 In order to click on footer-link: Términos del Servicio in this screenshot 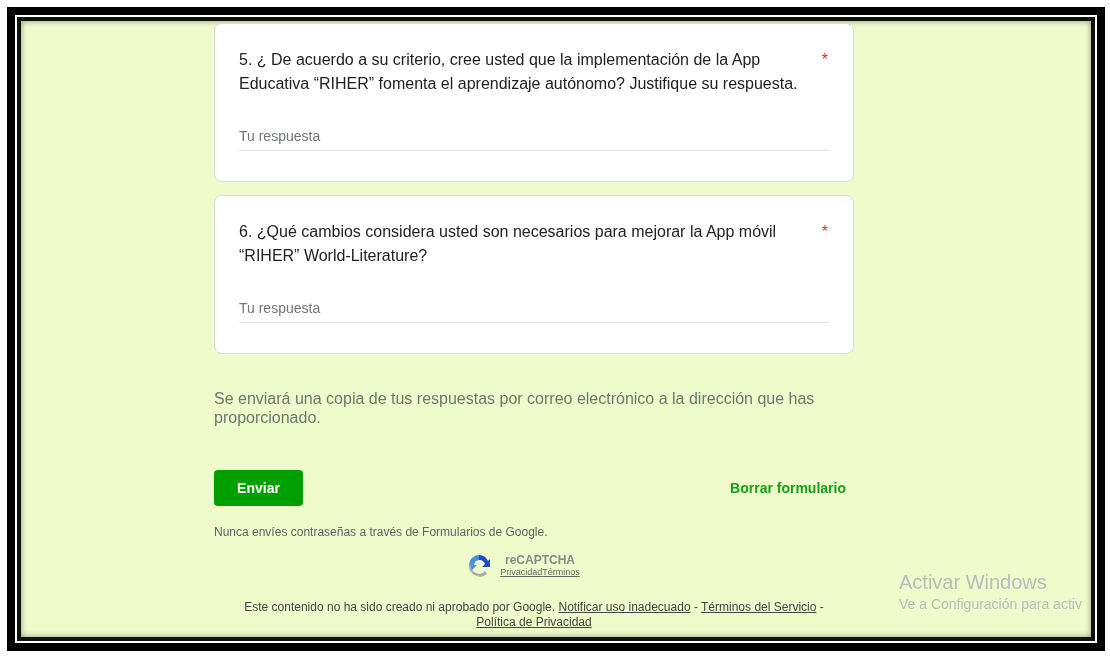, I will do `click(759, 607)`.